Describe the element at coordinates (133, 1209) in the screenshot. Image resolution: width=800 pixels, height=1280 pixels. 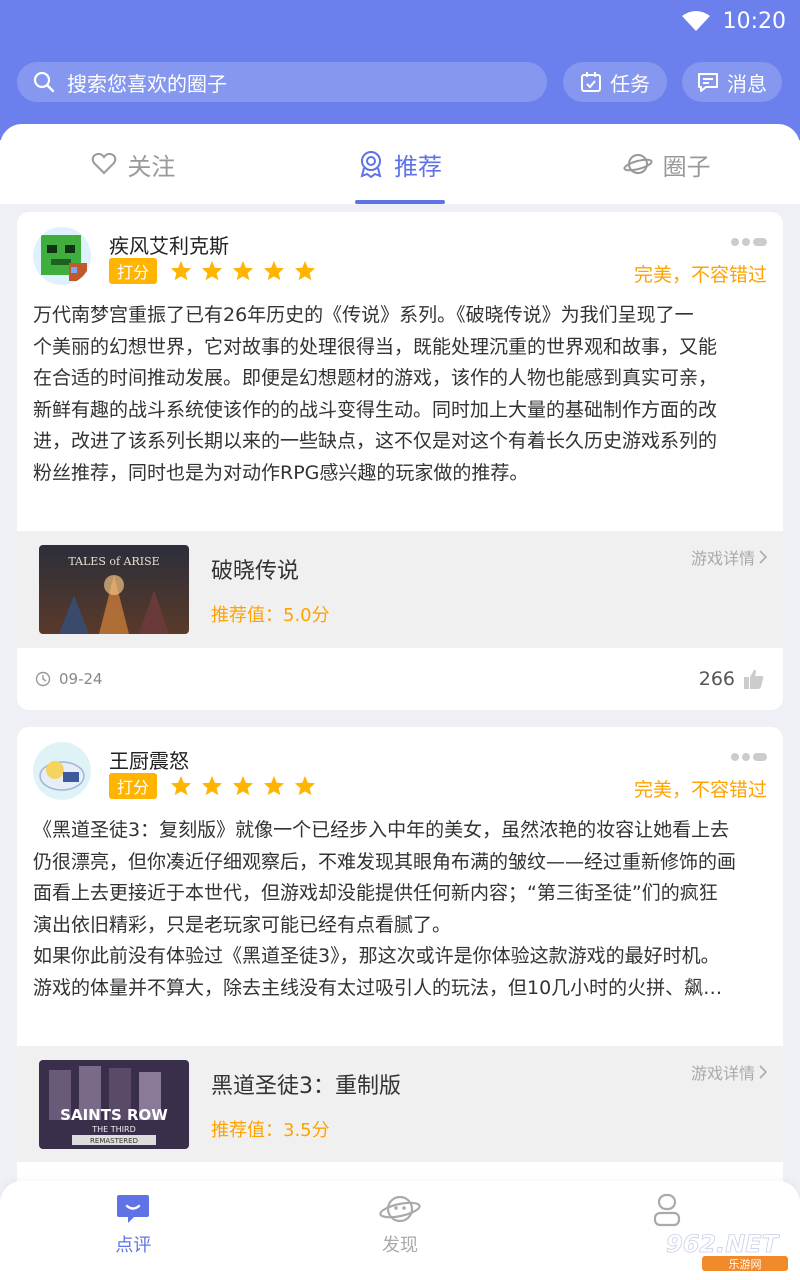
I see `chat-bubble-icon` at that location.